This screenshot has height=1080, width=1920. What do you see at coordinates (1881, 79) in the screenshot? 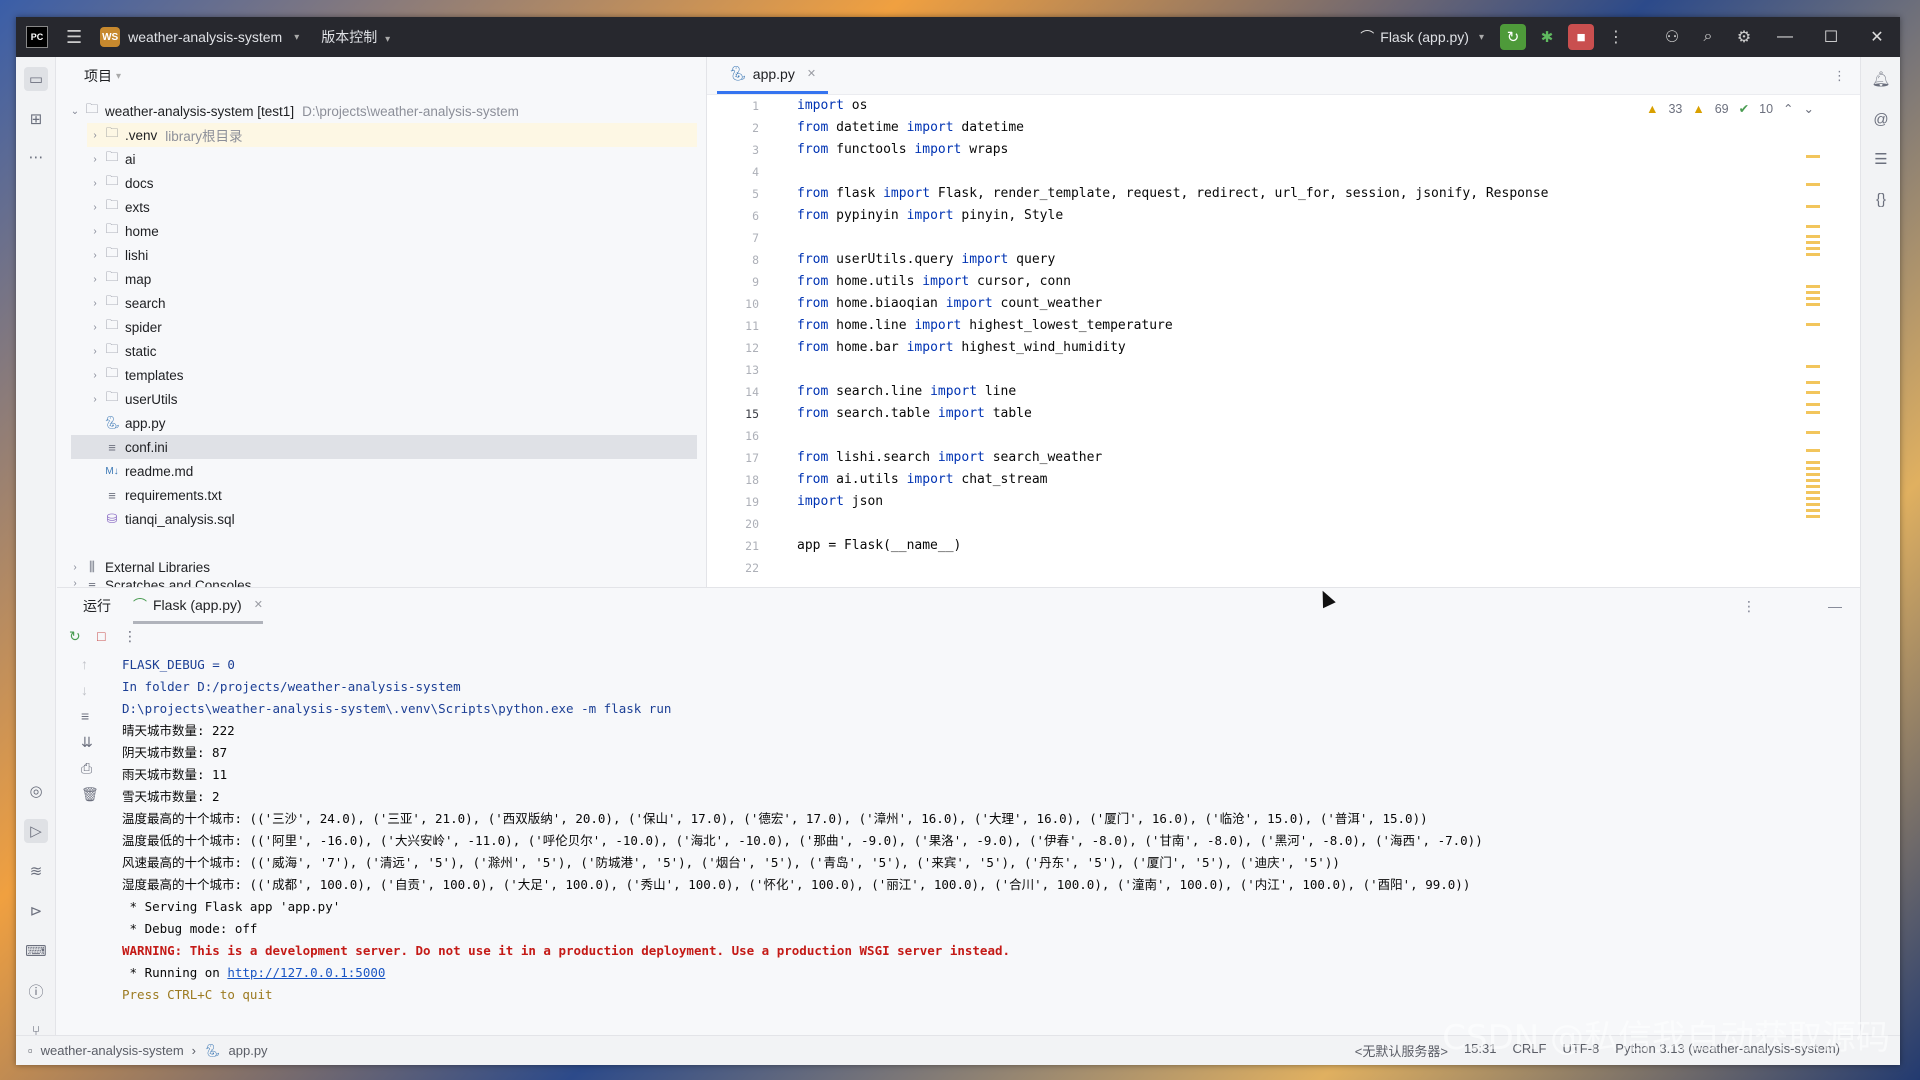
I see `notifications-bell-icon: 🔔︎` at bounding box center [1881, 79].